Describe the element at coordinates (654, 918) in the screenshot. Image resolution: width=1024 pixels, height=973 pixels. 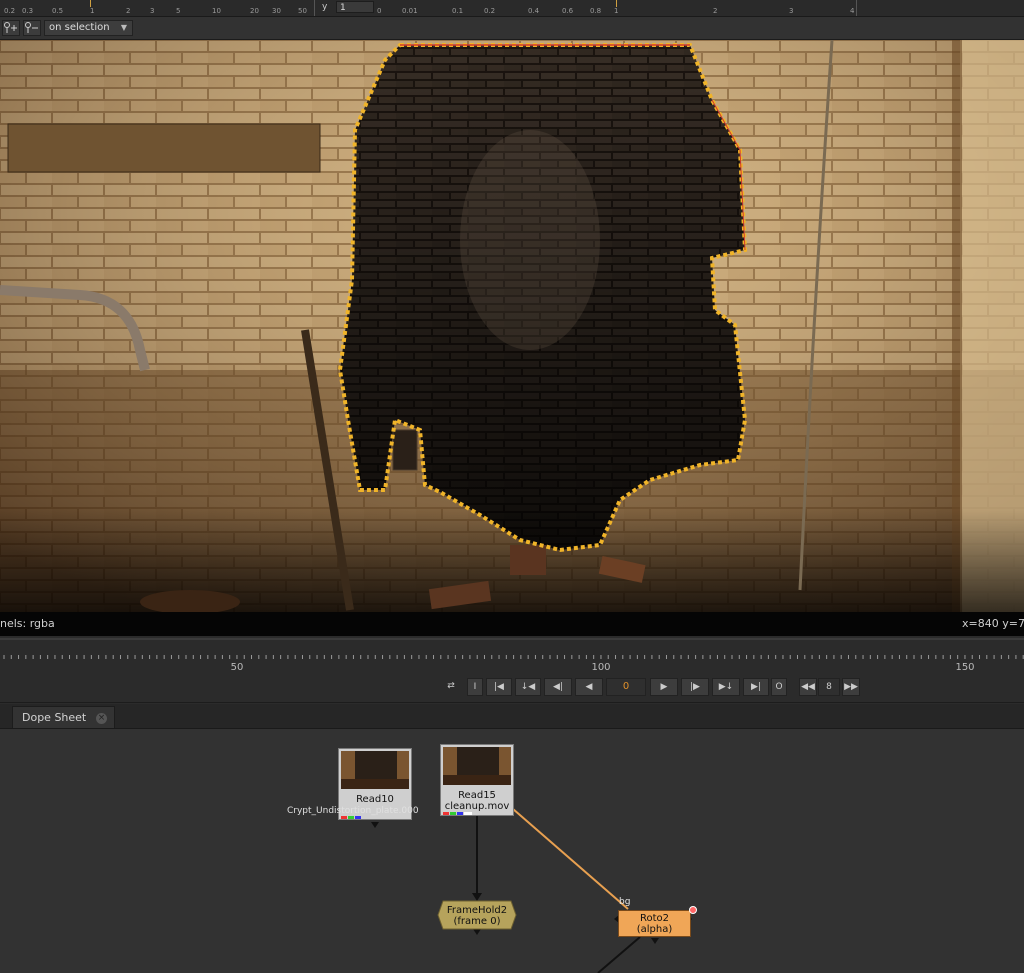
I see `node-name: Roto2` at that location.